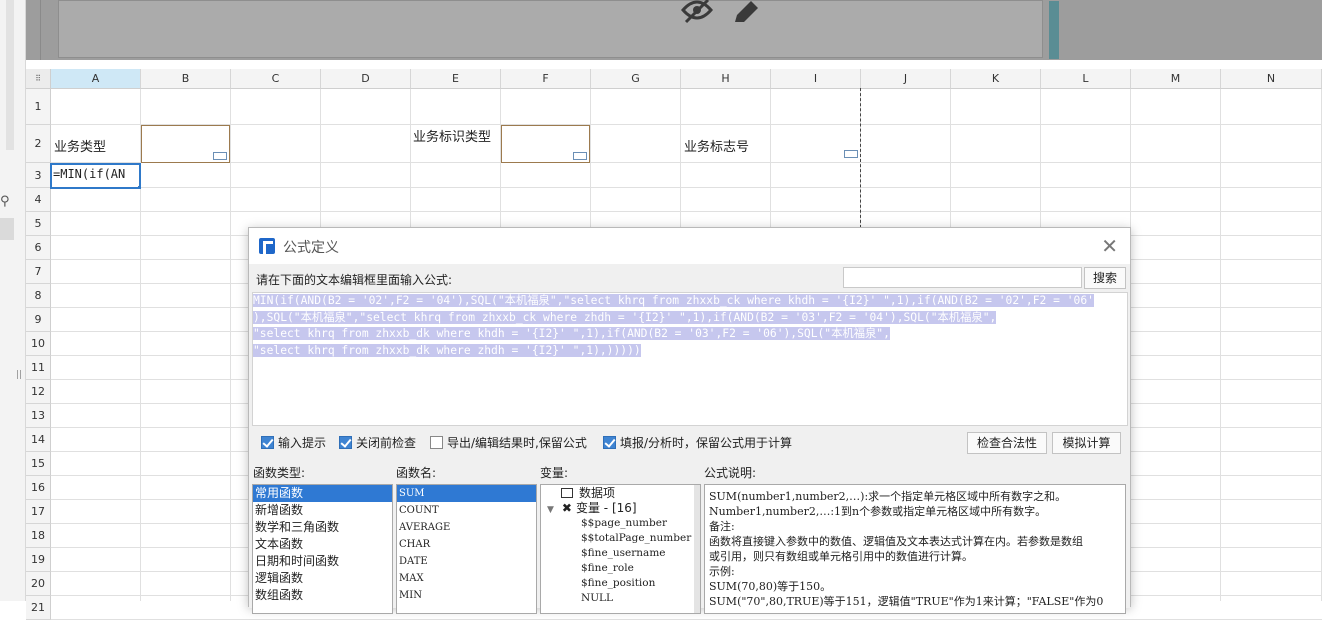 The height and width of the screenshot is (620, 1322). I want to click on list-item: SUM, so click(466, 493).